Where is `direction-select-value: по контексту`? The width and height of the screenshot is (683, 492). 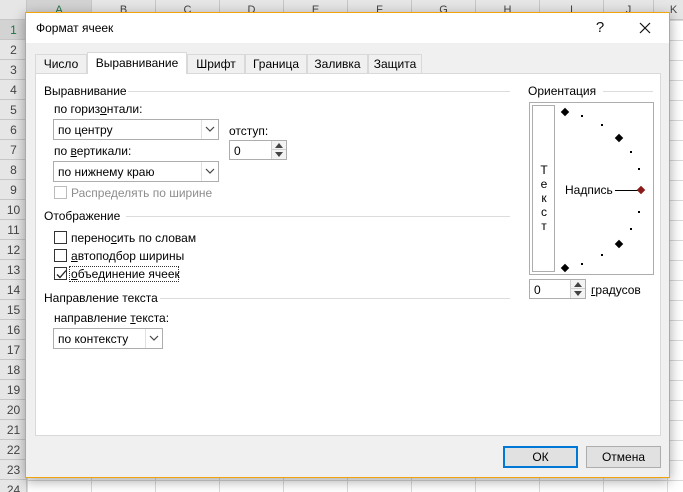 direction-select-value: по контексту is located at coordinates (93, 339).